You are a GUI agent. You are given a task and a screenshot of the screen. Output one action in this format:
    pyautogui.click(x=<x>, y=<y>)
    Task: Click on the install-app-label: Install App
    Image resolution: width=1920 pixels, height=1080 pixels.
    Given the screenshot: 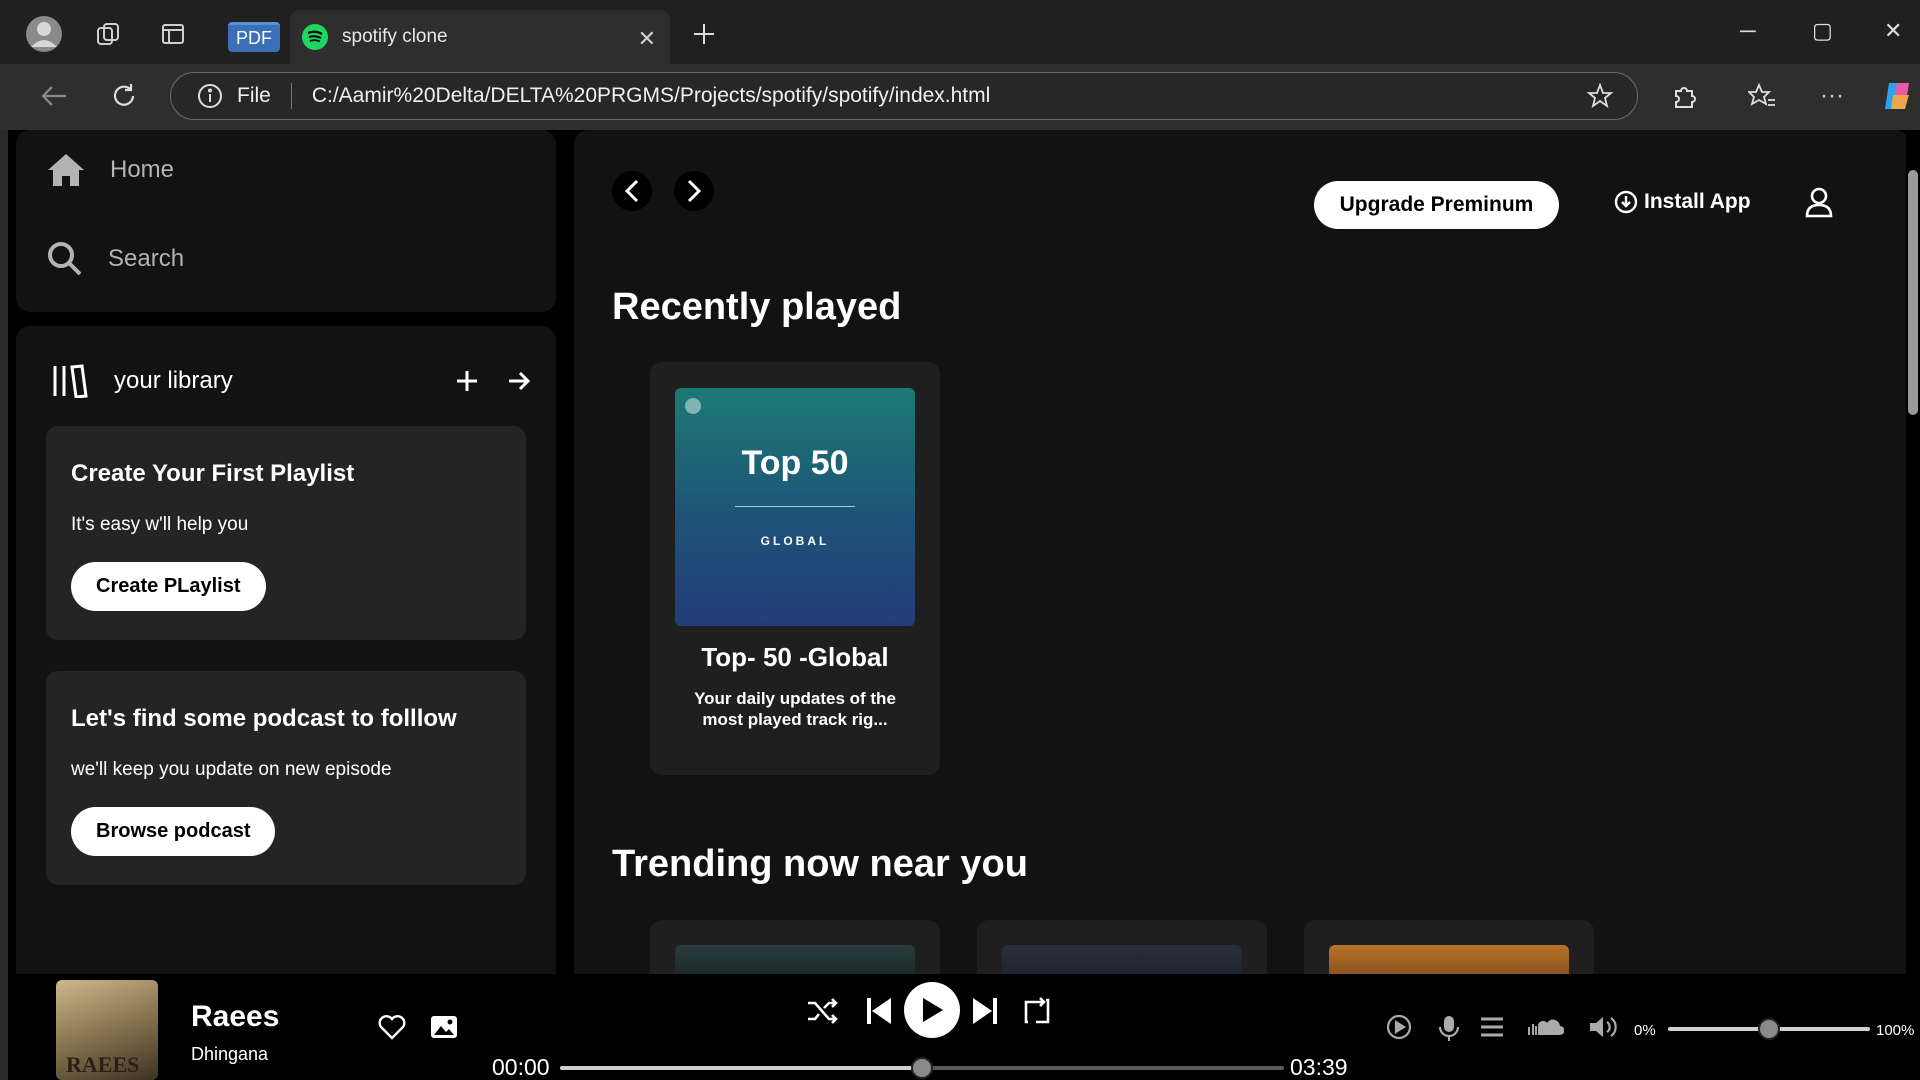 What is the action you would take?
    pyautogui.click(x=1697, y=201)
    